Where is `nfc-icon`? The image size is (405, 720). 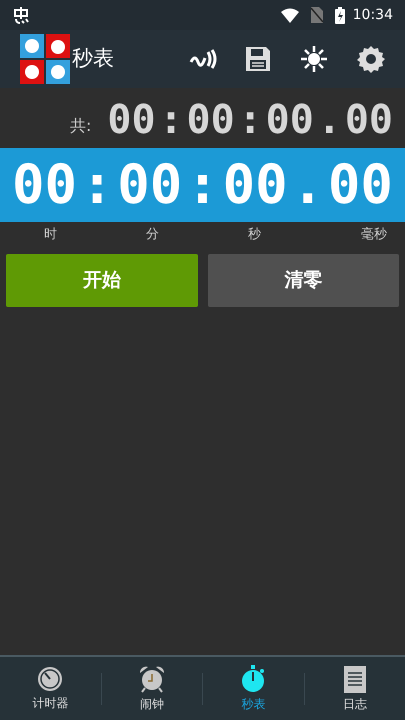
nfc-icon is located at coordinates (203, 59).